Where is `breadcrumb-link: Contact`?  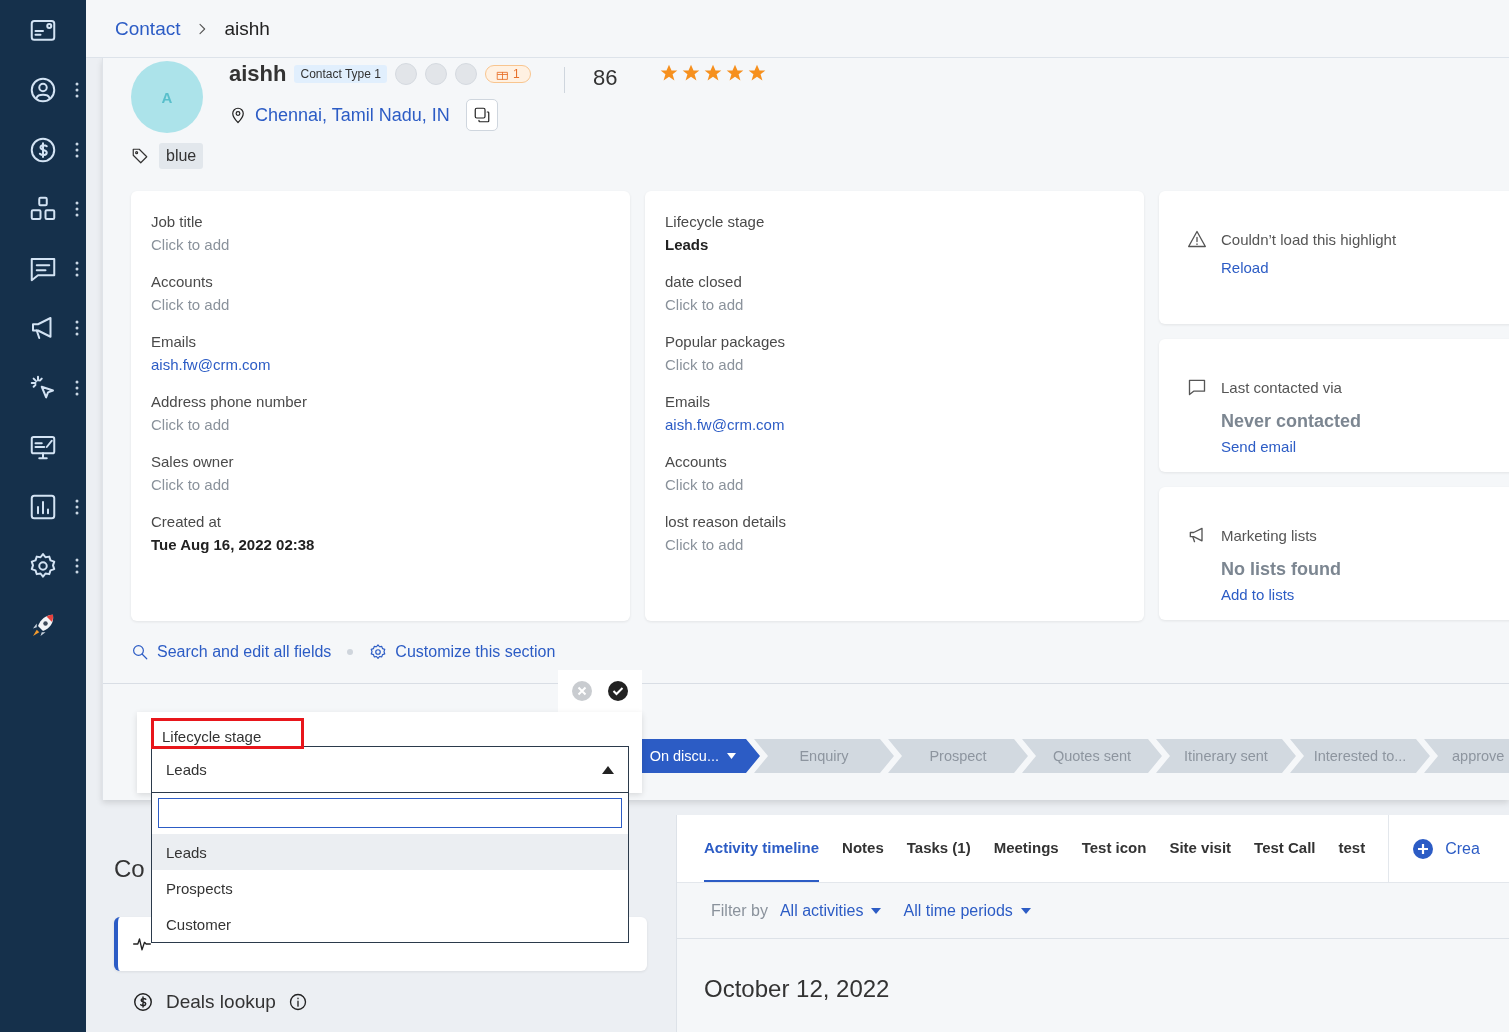
breadcrumb-link: Contact is located at coordinates (148, 28).